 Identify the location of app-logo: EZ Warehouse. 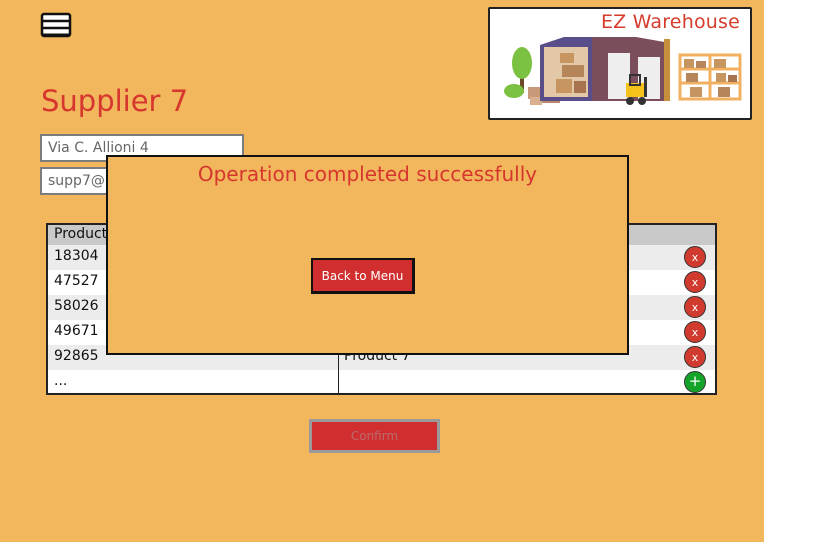
(620, 63).